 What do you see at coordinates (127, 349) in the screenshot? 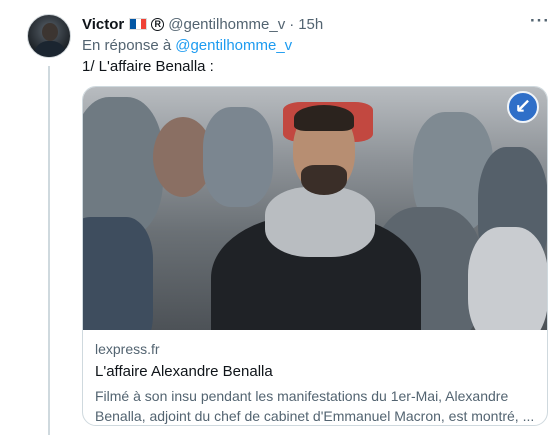
I see `card-domain: lexpress.fr` at bounding box center [127, 349].